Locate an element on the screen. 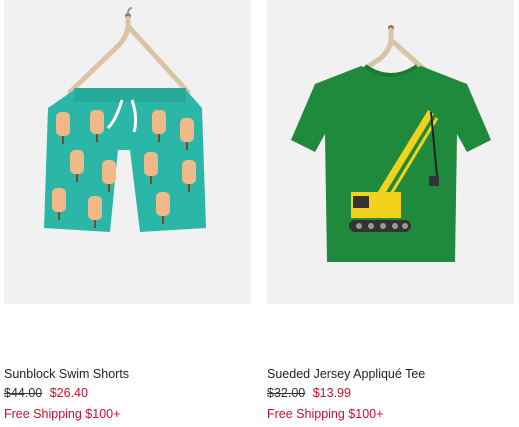  sale-price: $26.40 is located at coordinates (68, 393).